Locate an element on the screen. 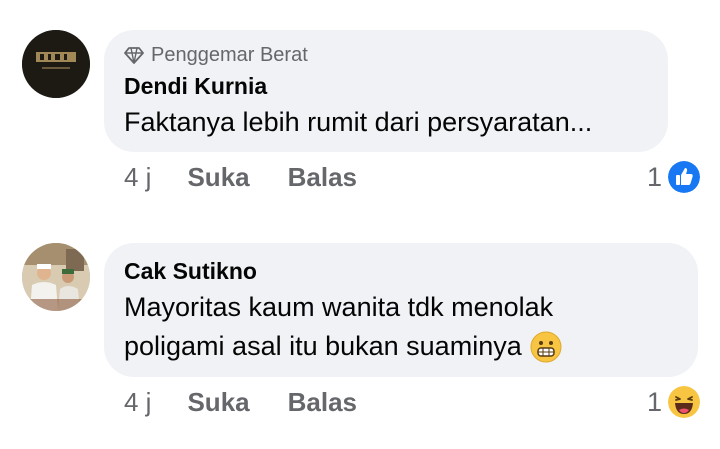  author-name: Cak Sutikno is located at coordinates (400, 271).